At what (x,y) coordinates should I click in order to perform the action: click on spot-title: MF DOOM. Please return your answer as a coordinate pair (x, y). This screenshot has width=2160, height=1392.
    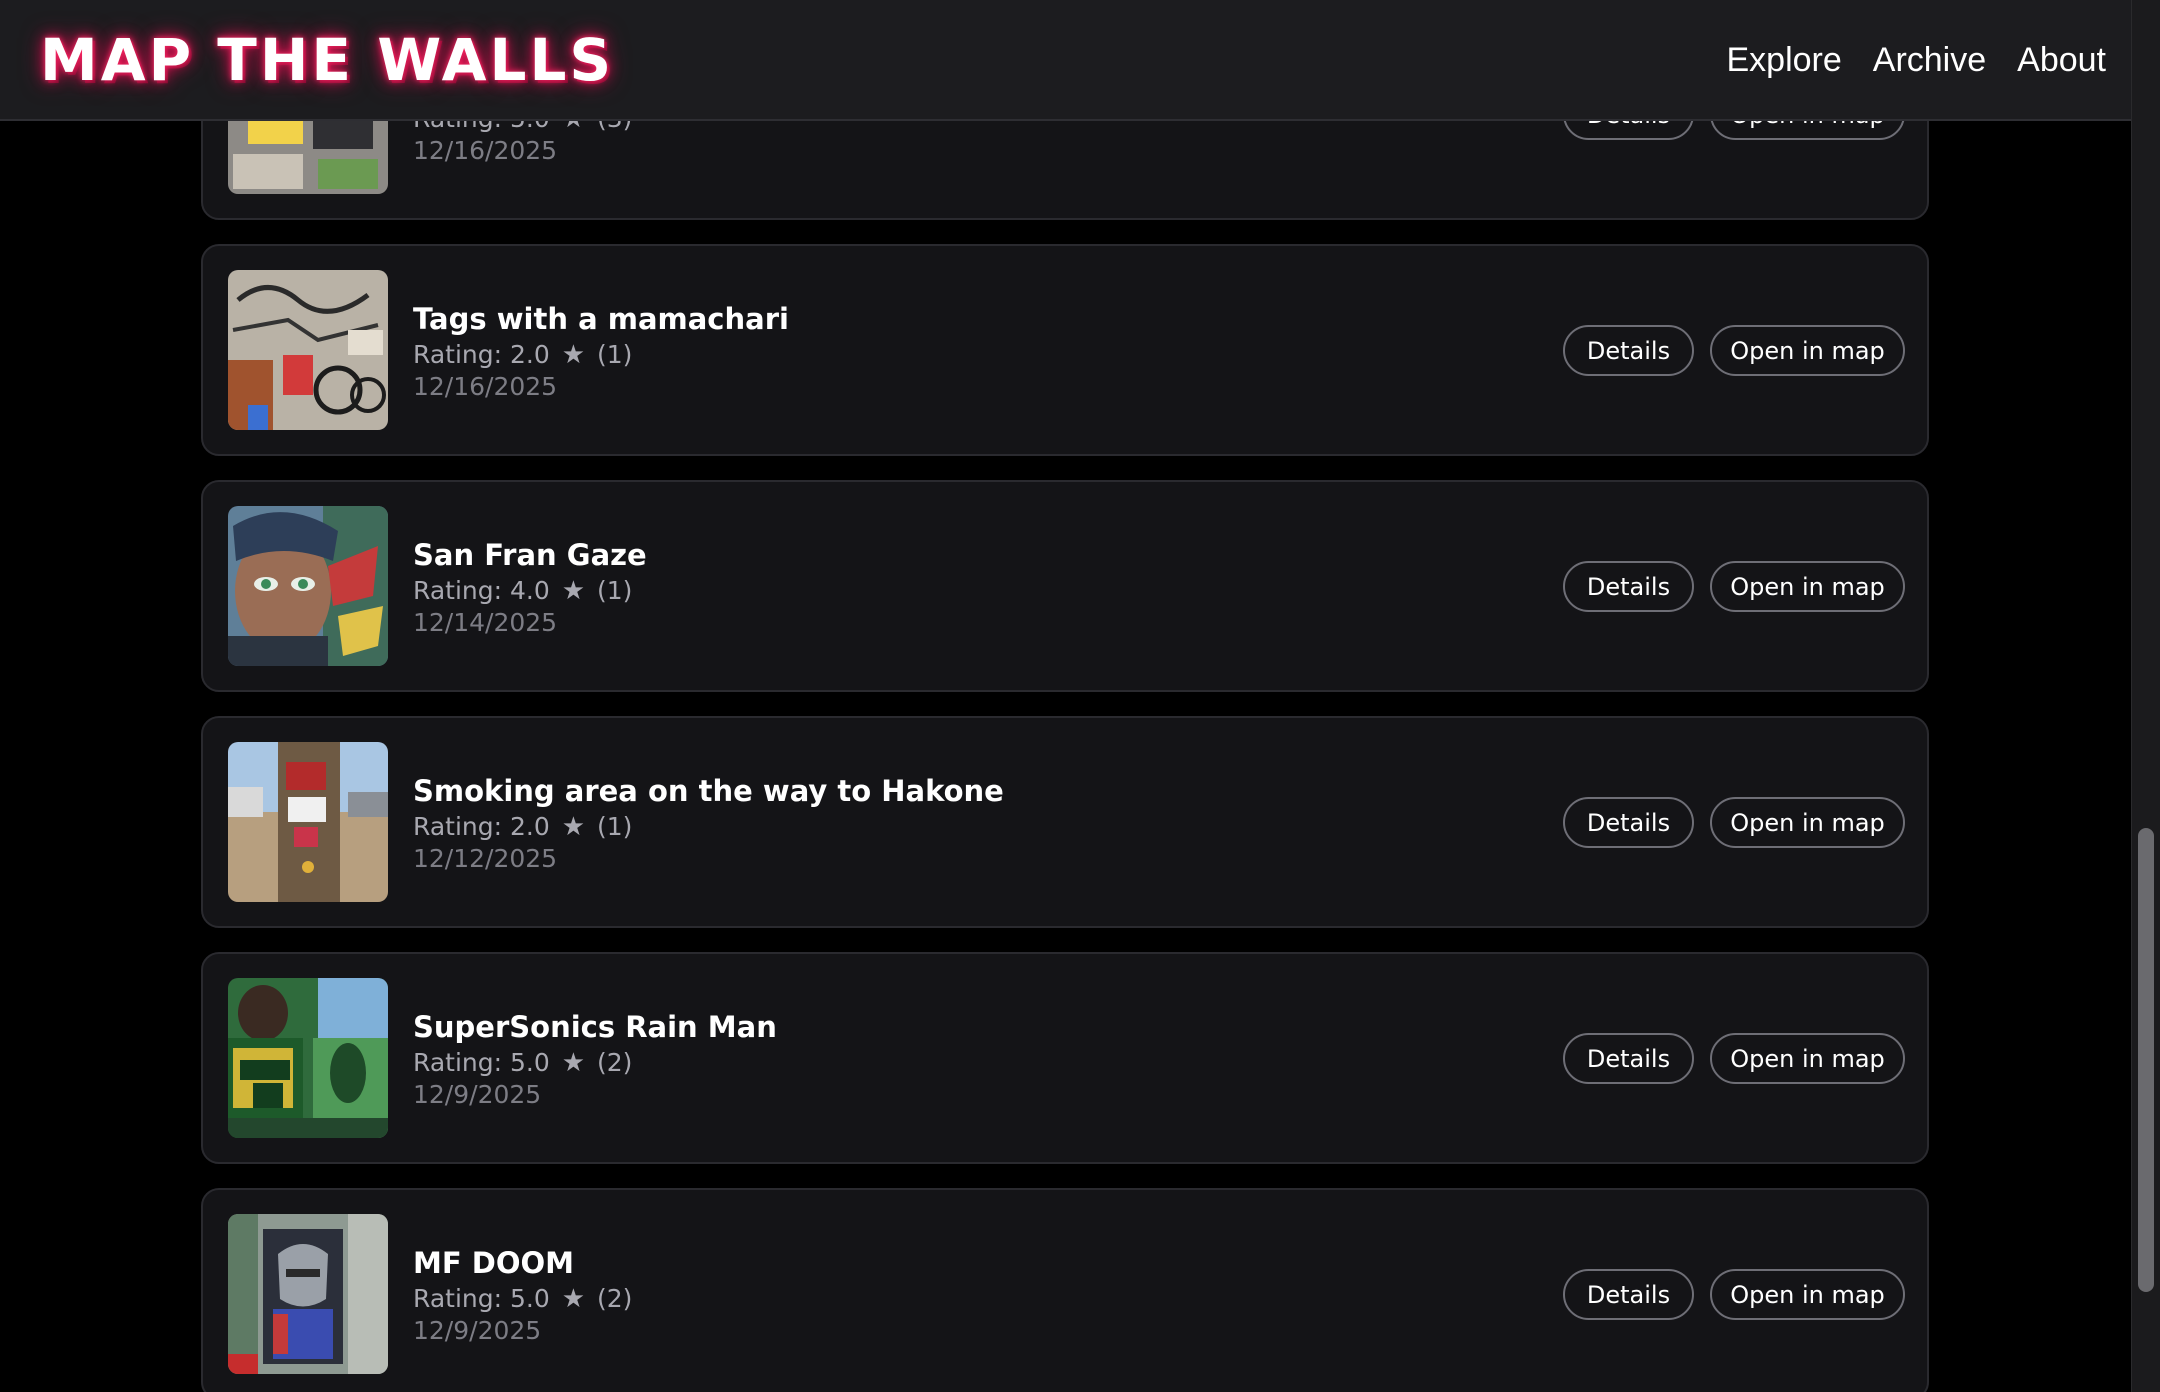
    Looking at the image, I should click on (493, 1263).